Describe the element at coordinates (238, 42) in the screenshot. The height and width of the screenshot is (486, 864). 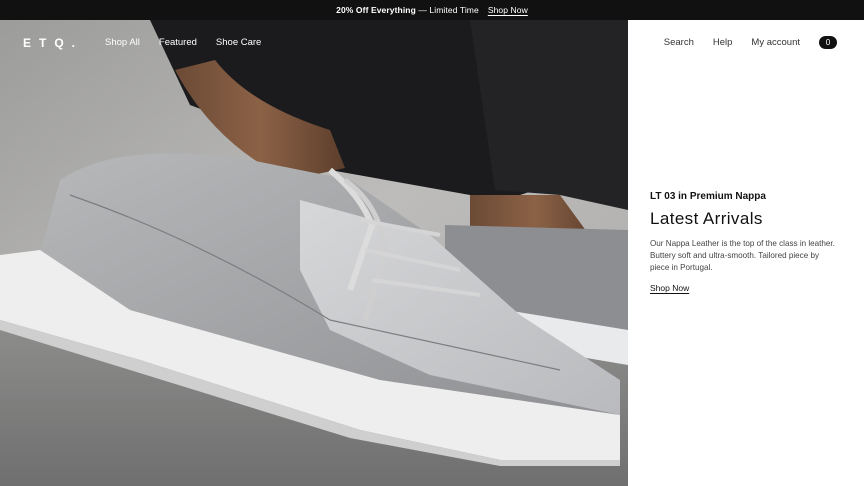
I see `nav-shoe-care: Shoe Care` at that location.